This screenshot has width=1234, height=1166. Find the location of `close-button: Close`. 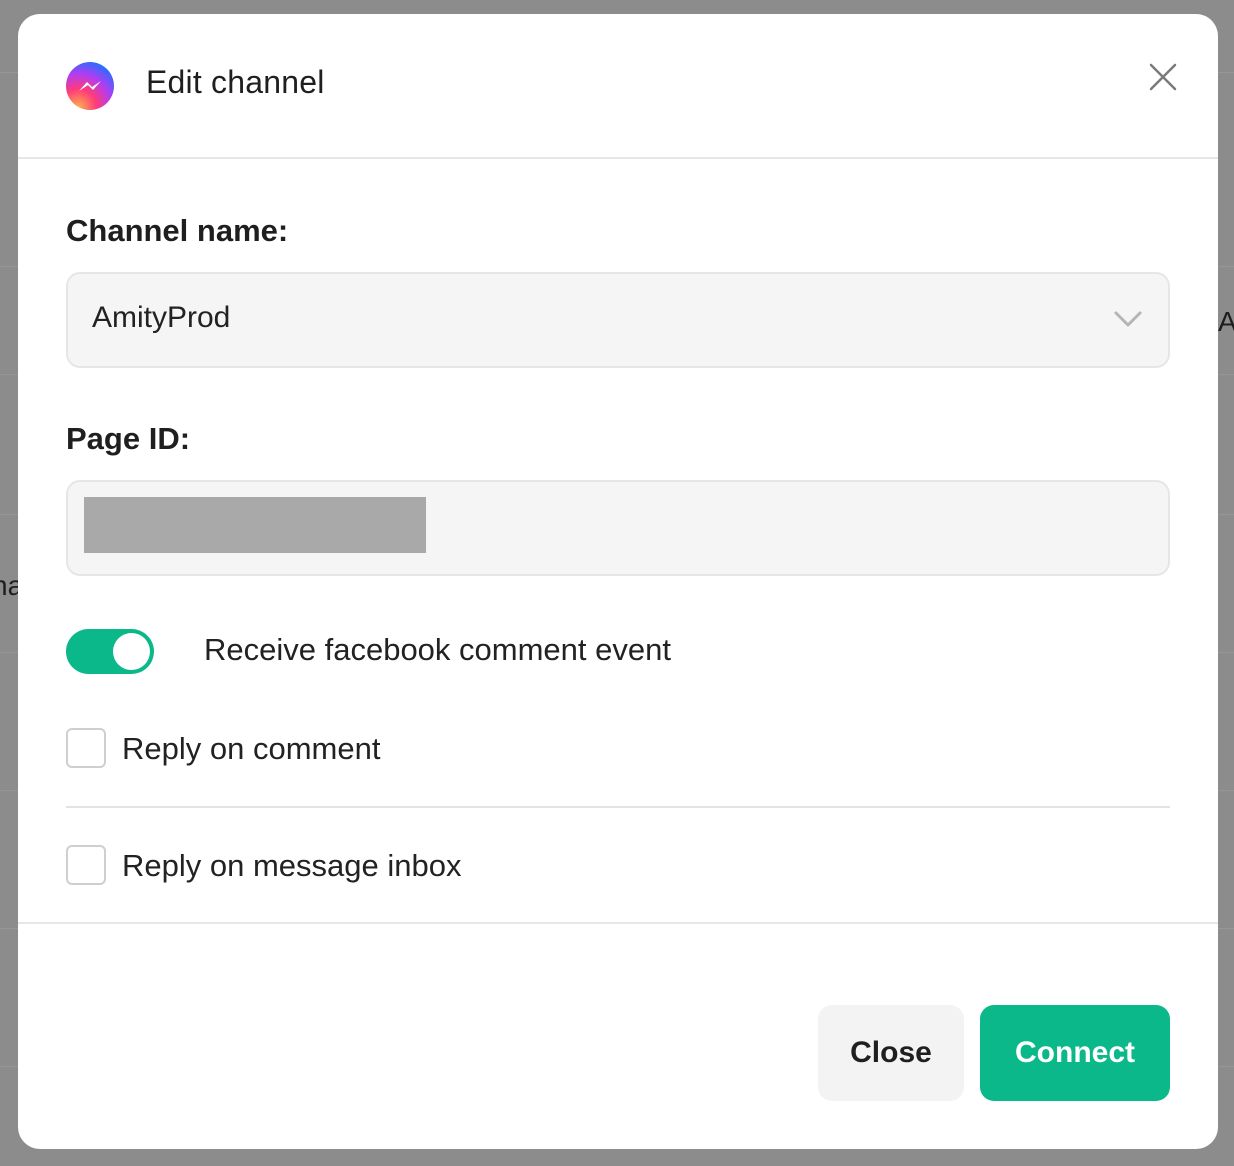

close-button: Close is located at coordinates (891, 1053).